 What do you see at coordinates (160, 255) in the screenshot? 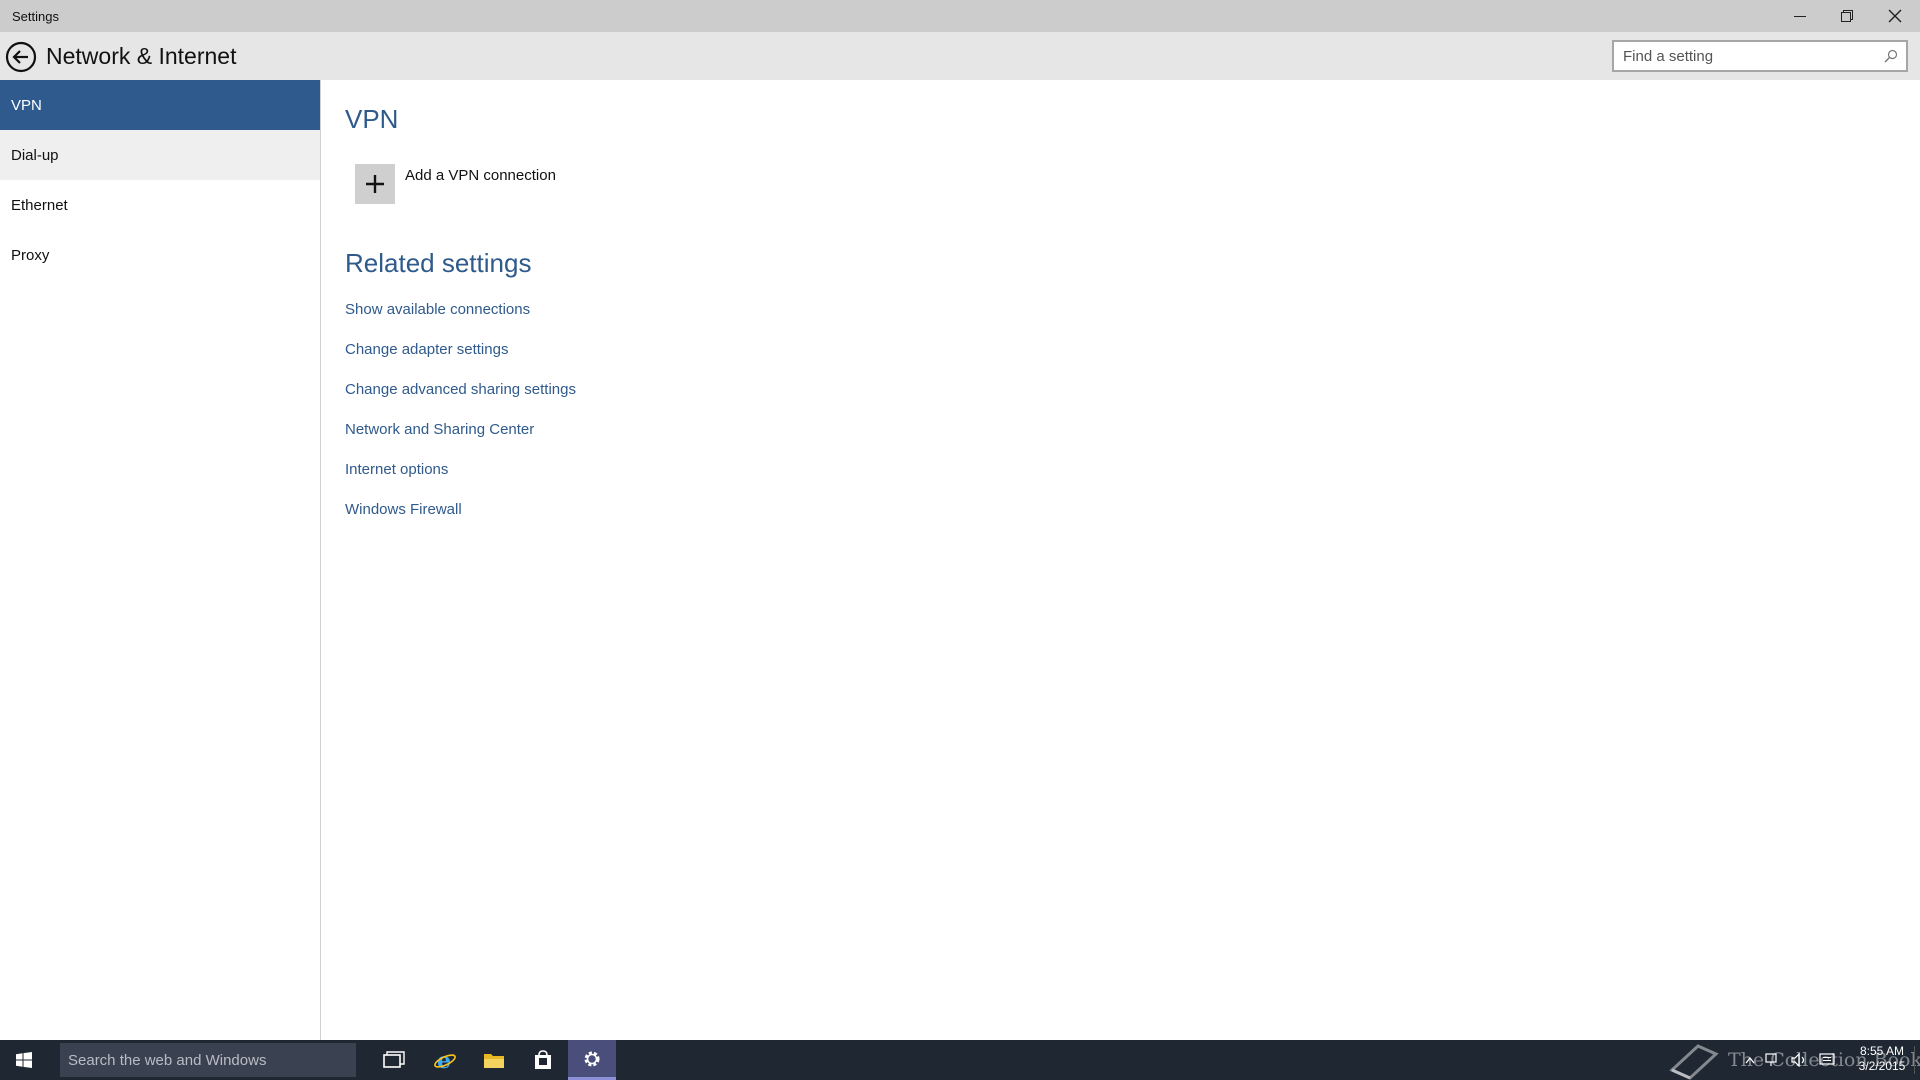
I see `sidebar-item-proxy: Proxy` at bounding box center [160, 255].